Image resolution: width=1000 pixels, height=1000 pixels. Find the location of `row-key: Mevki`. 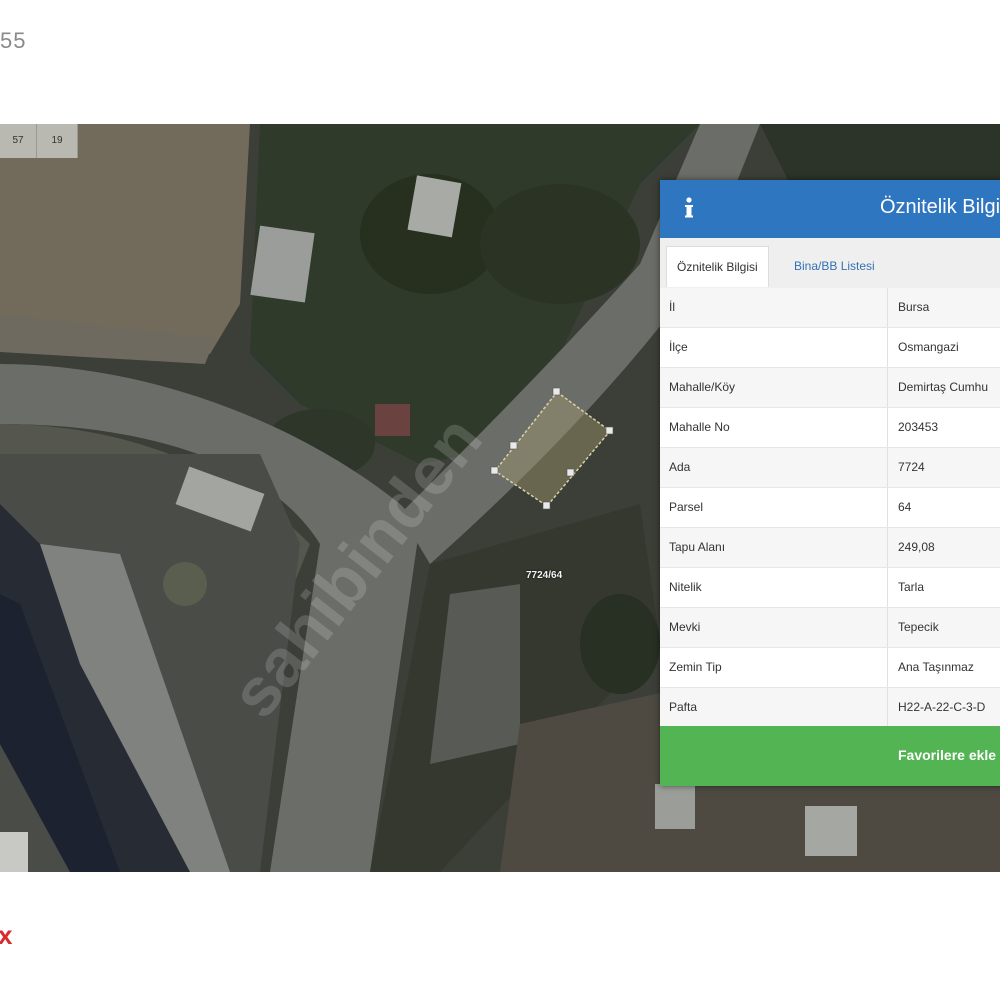

row-key: Mevki is located at coordinates (685, 627).